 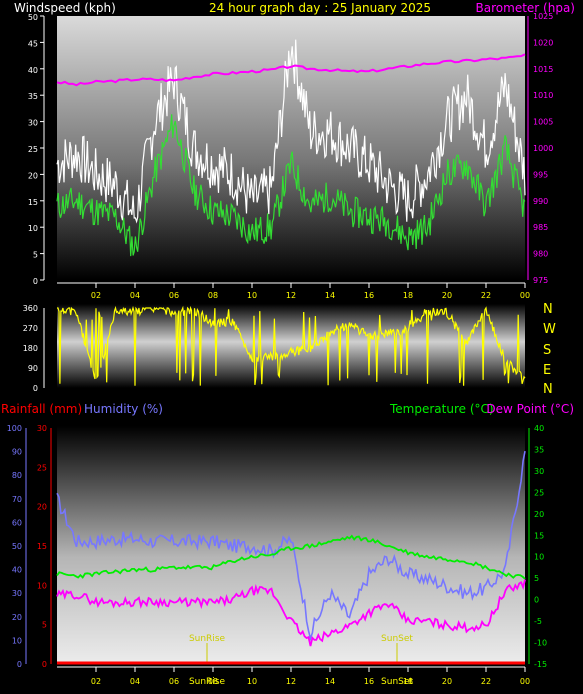 I want to click on humidity-y-tick-30: 30, so click(x=17, y=593).